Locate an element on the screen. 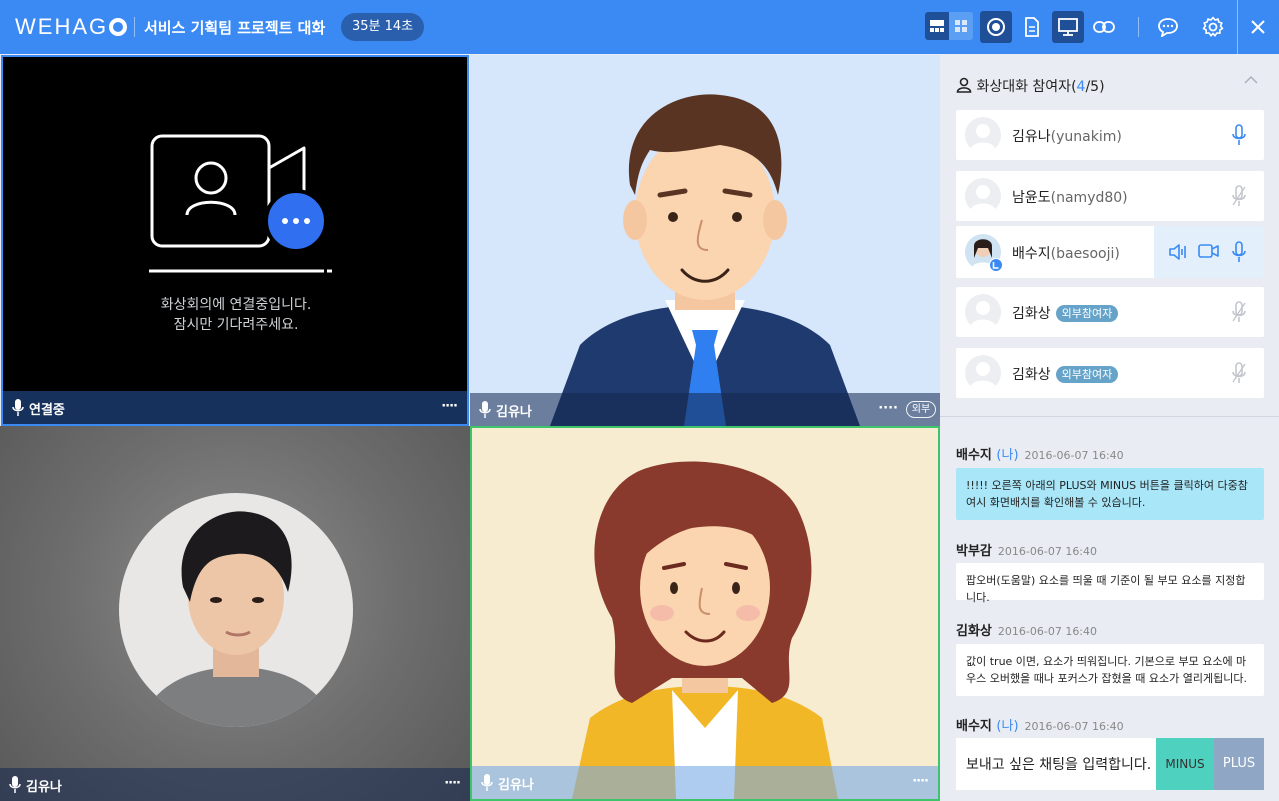 The width and height of the screenshot is (1279, 801). chat-message-bubble: 팝오버(도움말) 요소를 띄울 때 기준이 될 부모 요소를 지정합니다. is located at coordinates (1110, 583).